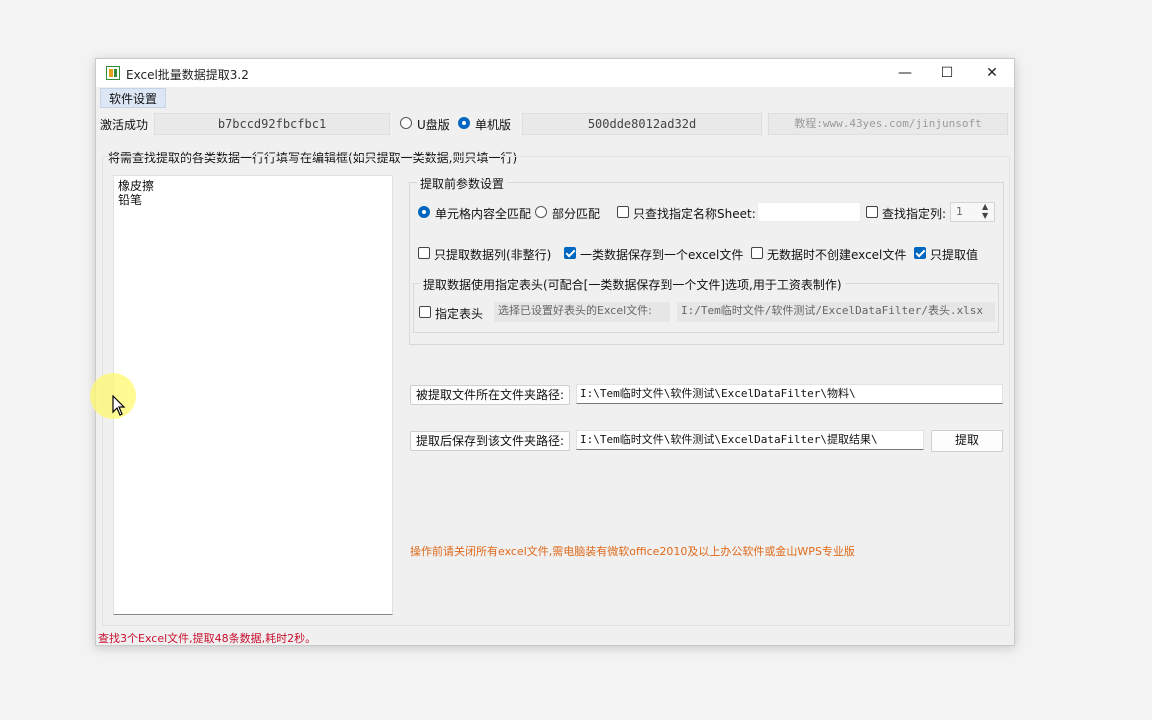  What do you see at coordinates (837, 255) in the screenshot?
I see `no-data-no-file-label: 无数据时不创建excel文件` at bounding box center [837, 255].